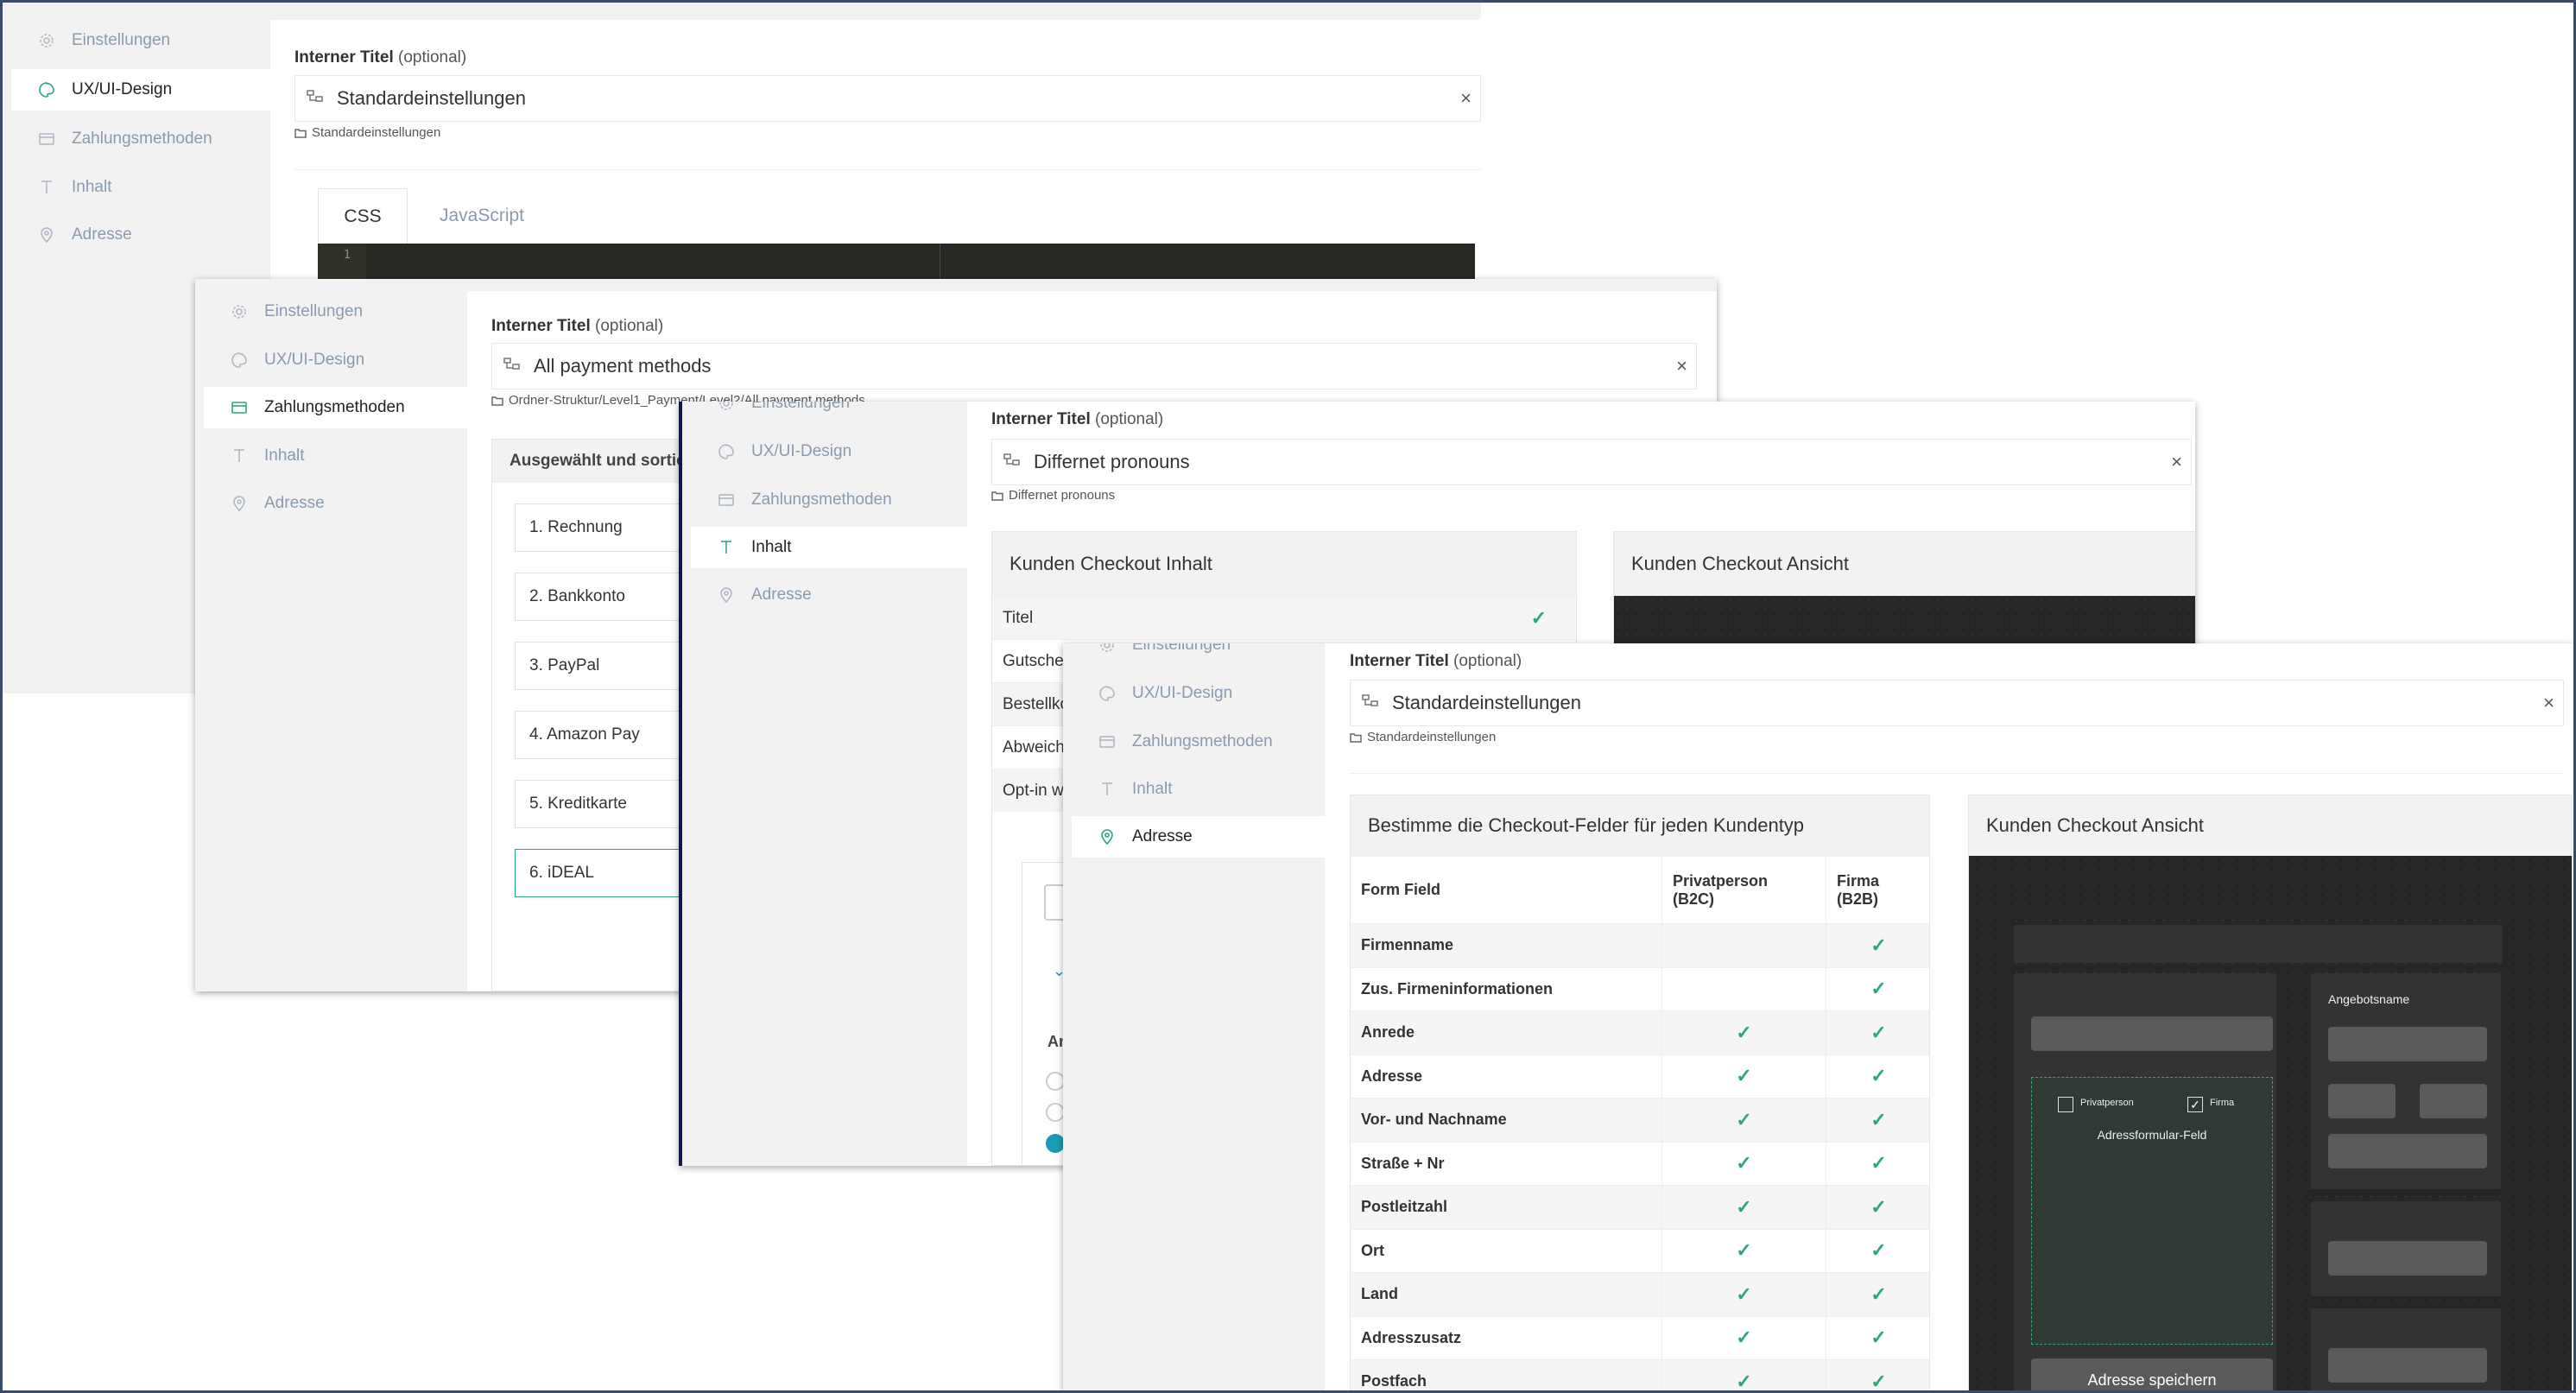 The image size is (2576, 1393). What do you see at coordinates (1379, 1294) in the screenshot?
I see `field-name: Land` at bounding box center [1379, 1294].